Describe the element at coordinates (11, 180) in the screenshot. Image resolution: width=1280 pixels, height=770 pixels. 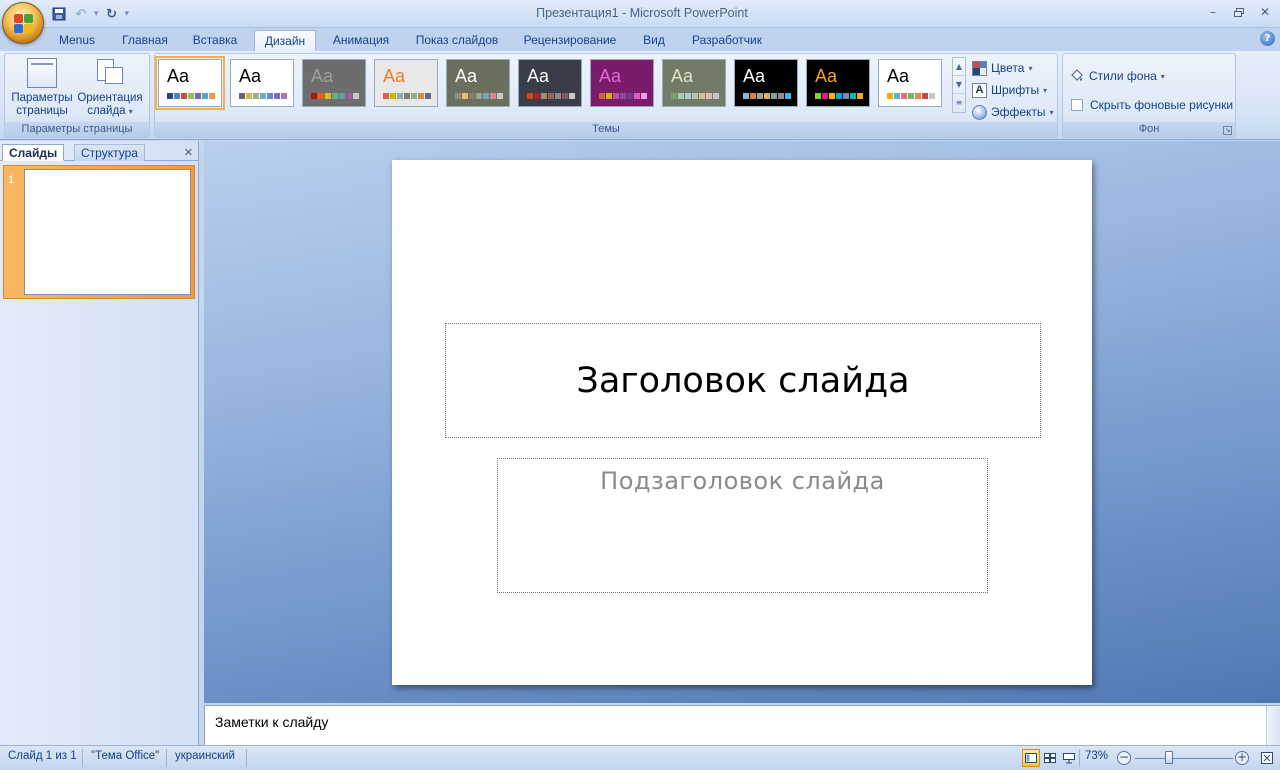
I see `slide-number: 1` at that location.